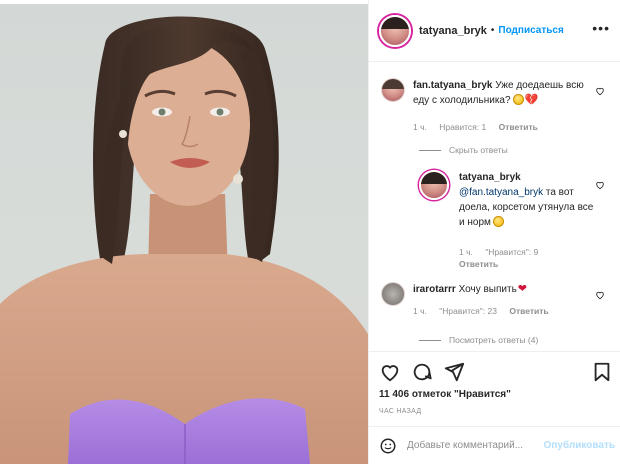  I want to click on reply-username: tatyana_bryk, so click(490, 177).